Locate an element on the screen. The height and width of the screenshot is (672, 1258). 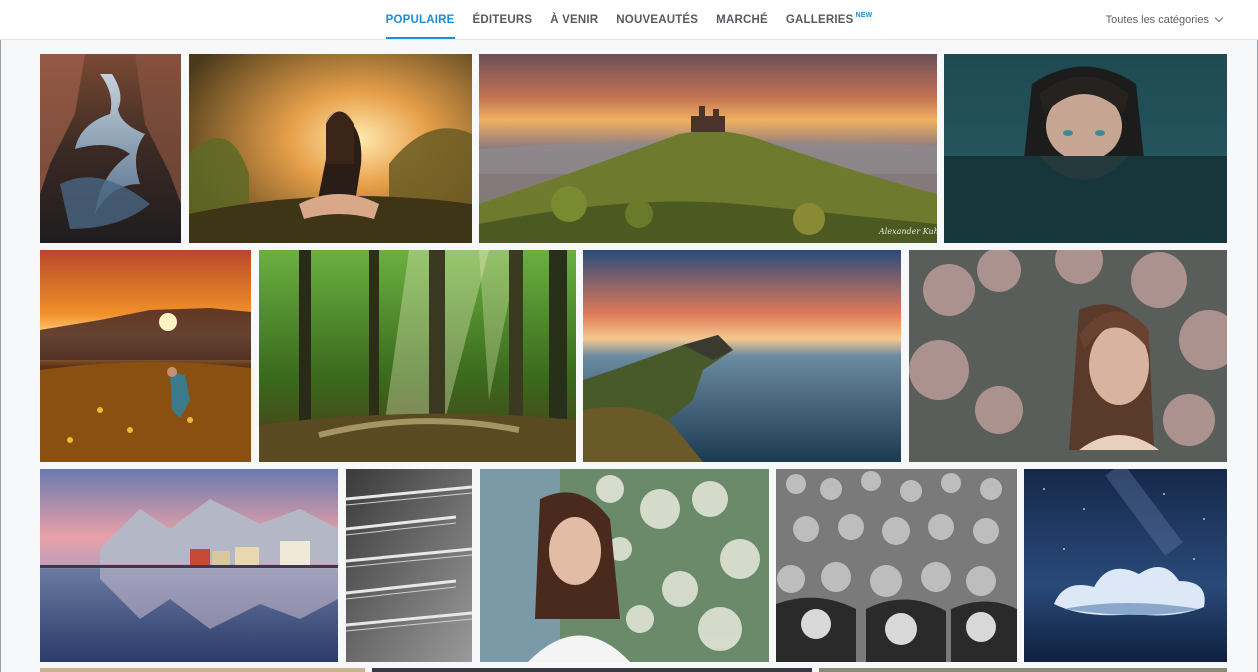
window-border-left is located at coordinates (0, 336).